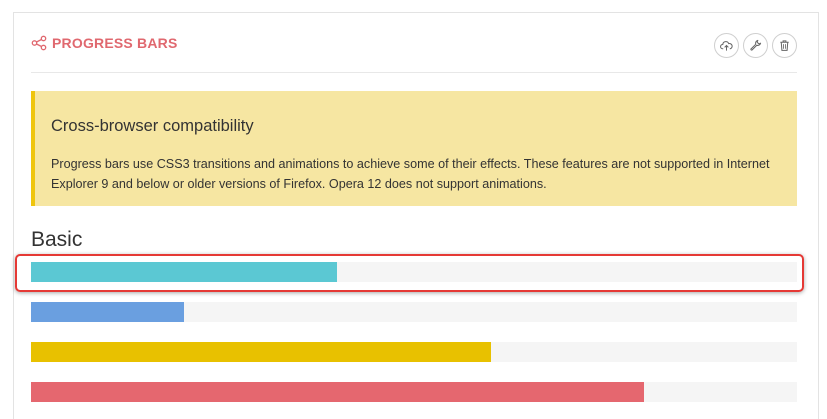 This screenshot has height=419, width=827. I want to click on alert-title: Cross-browser compatibility, so click(152, 126).